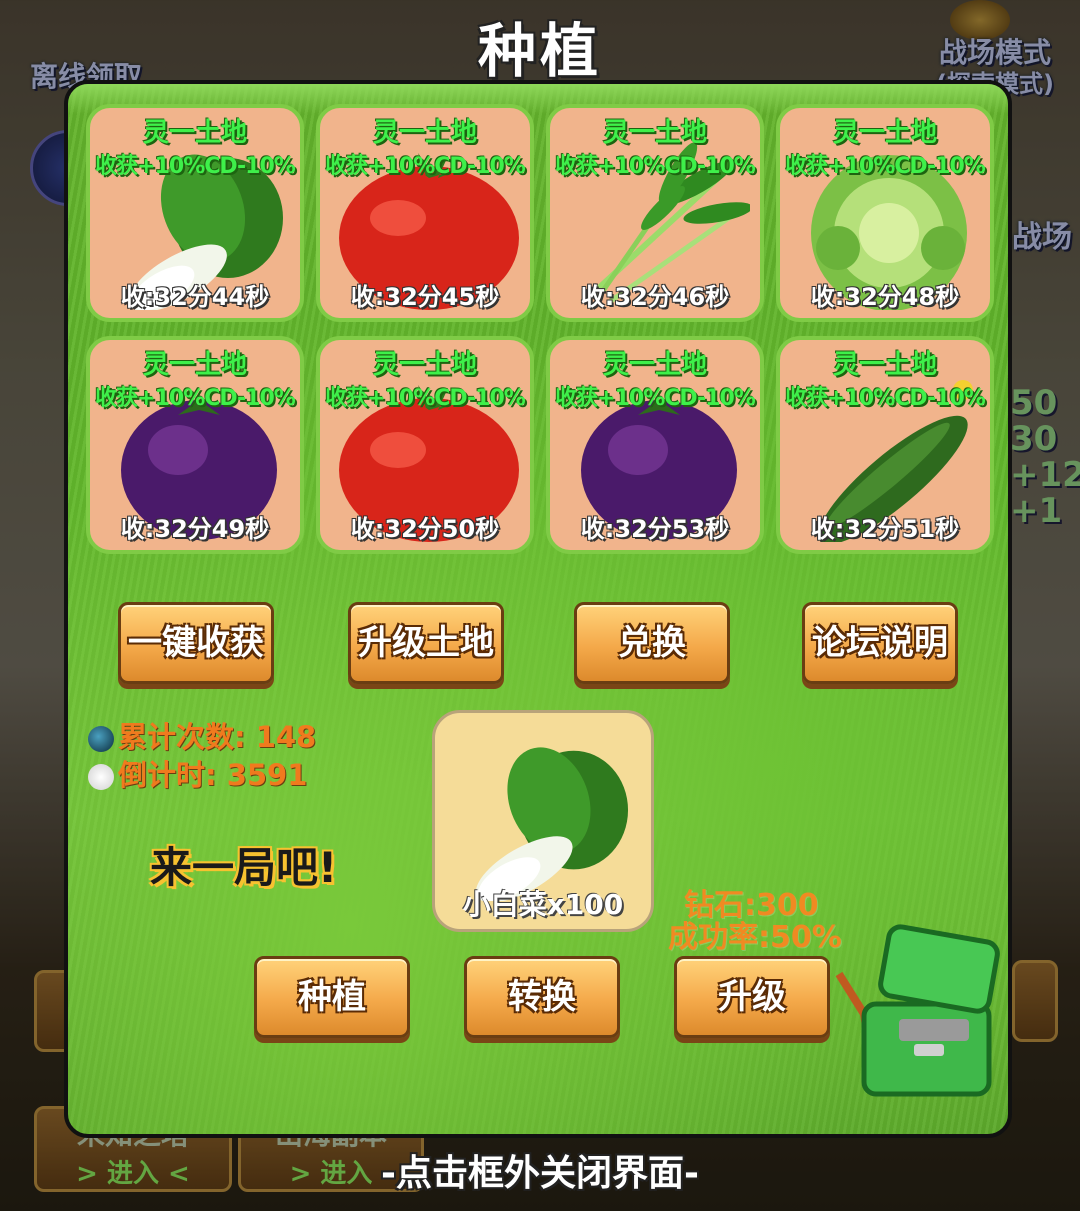  I want to click on plot-timer: 收:32分50秒, so click(425, 529).